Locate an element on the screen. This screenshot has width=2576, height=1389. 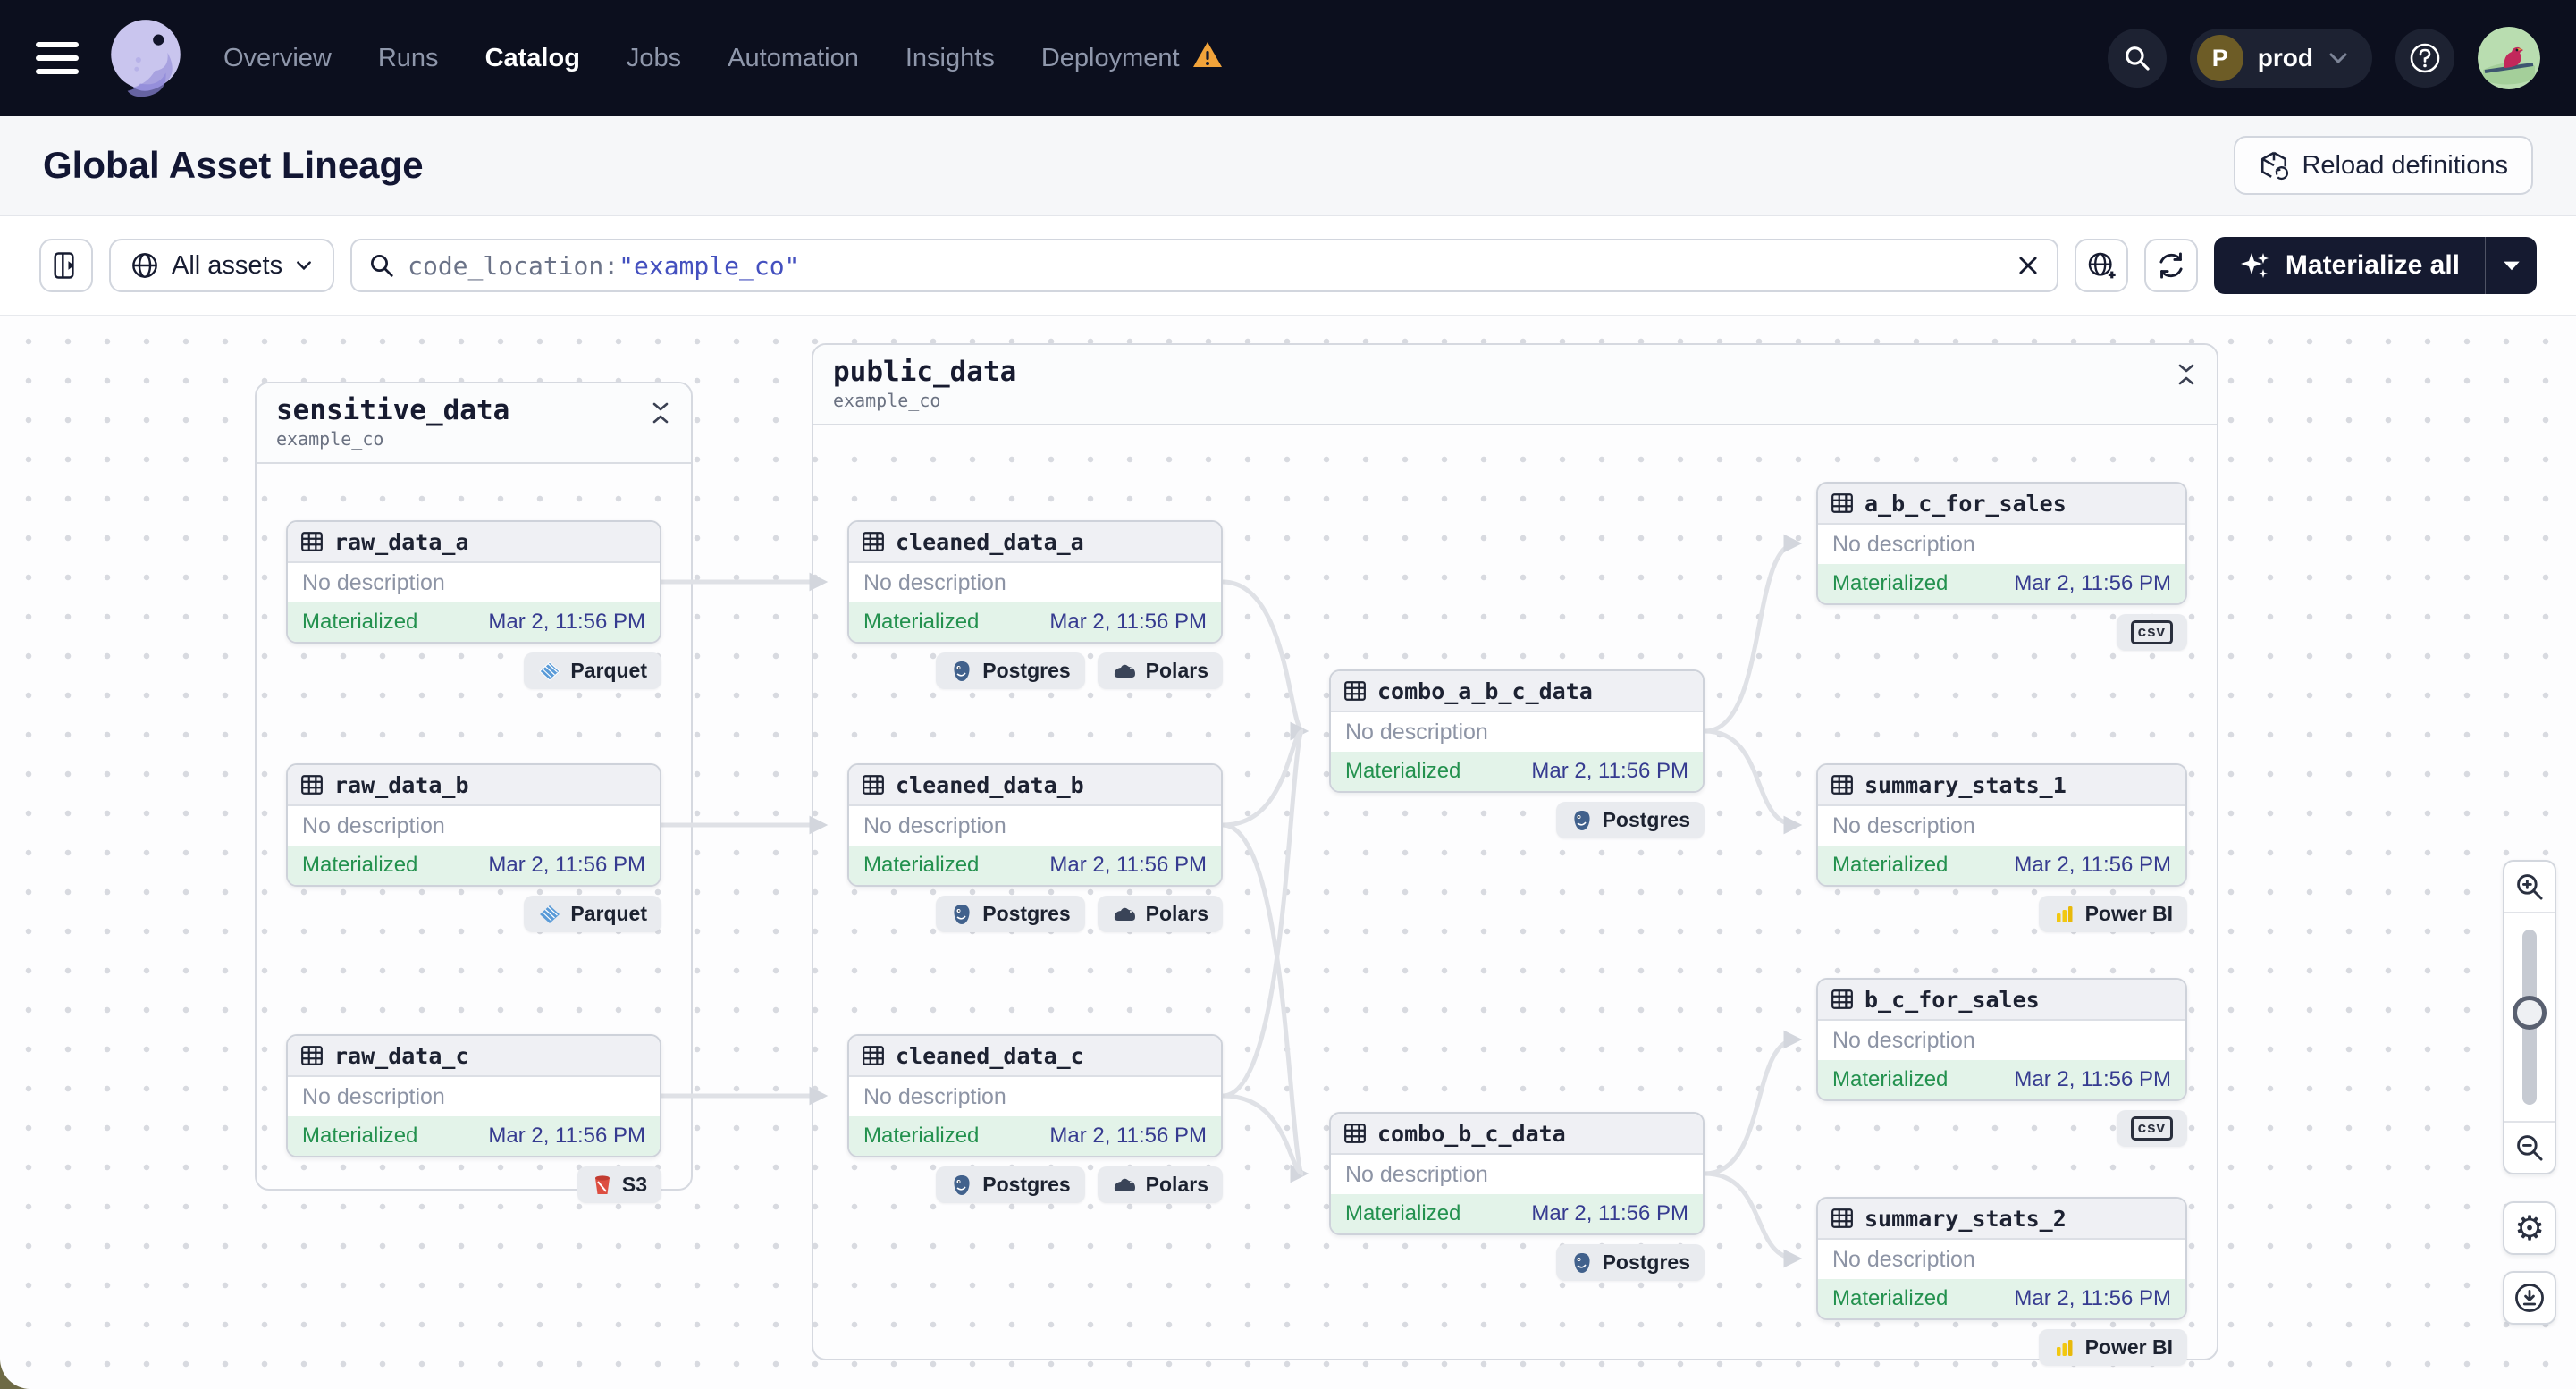
group-header-sensitive-data: sensitive_data example_co is located at coordinates (474, 423).